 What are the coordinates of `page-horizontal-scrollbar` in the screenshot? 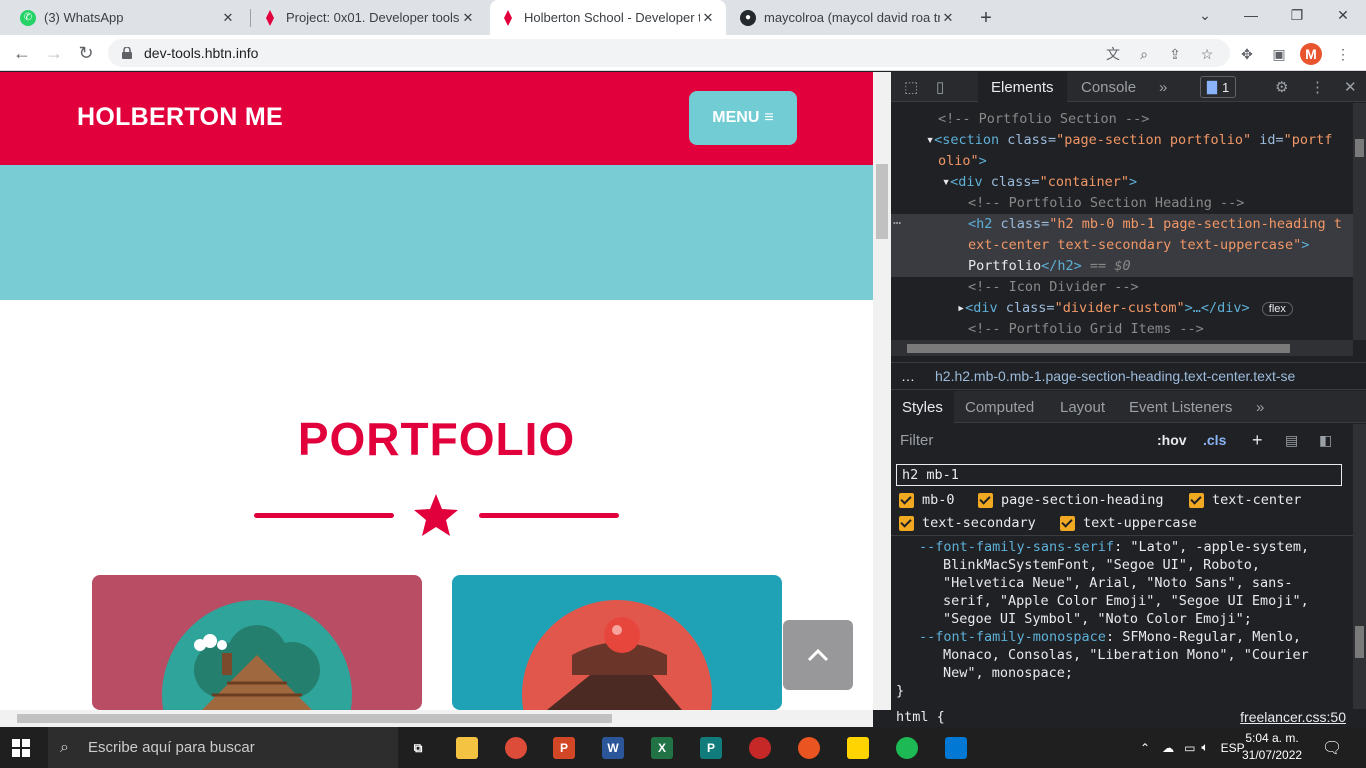 It's located at (436, 718).